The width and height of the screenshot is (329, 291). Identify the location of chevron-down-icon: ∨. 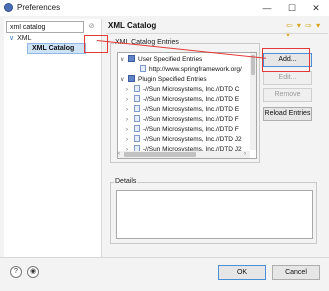
(11, 38).